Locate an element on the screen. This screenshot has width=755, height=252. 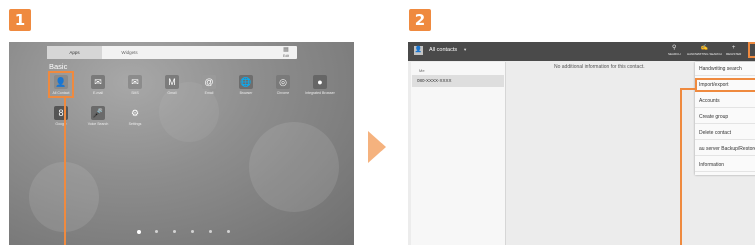
chrome-icon: ◎ is located at coordinates (283, 82).